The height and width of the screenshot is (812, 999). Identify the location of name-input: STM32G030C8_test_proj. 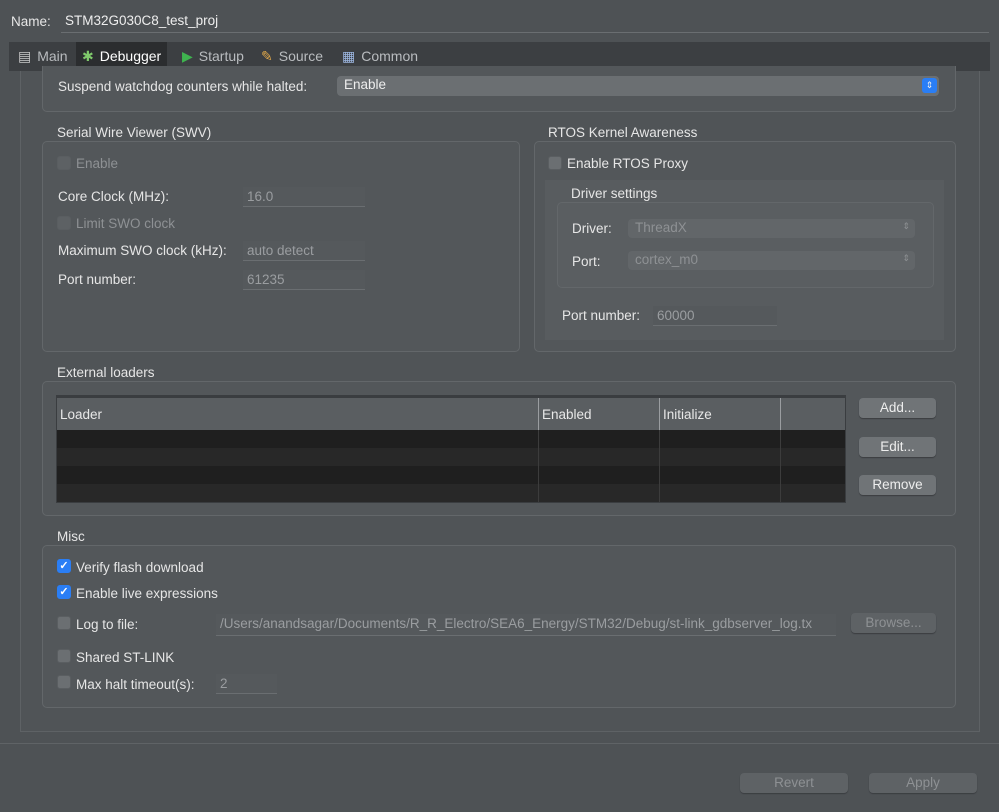
(525, 22).